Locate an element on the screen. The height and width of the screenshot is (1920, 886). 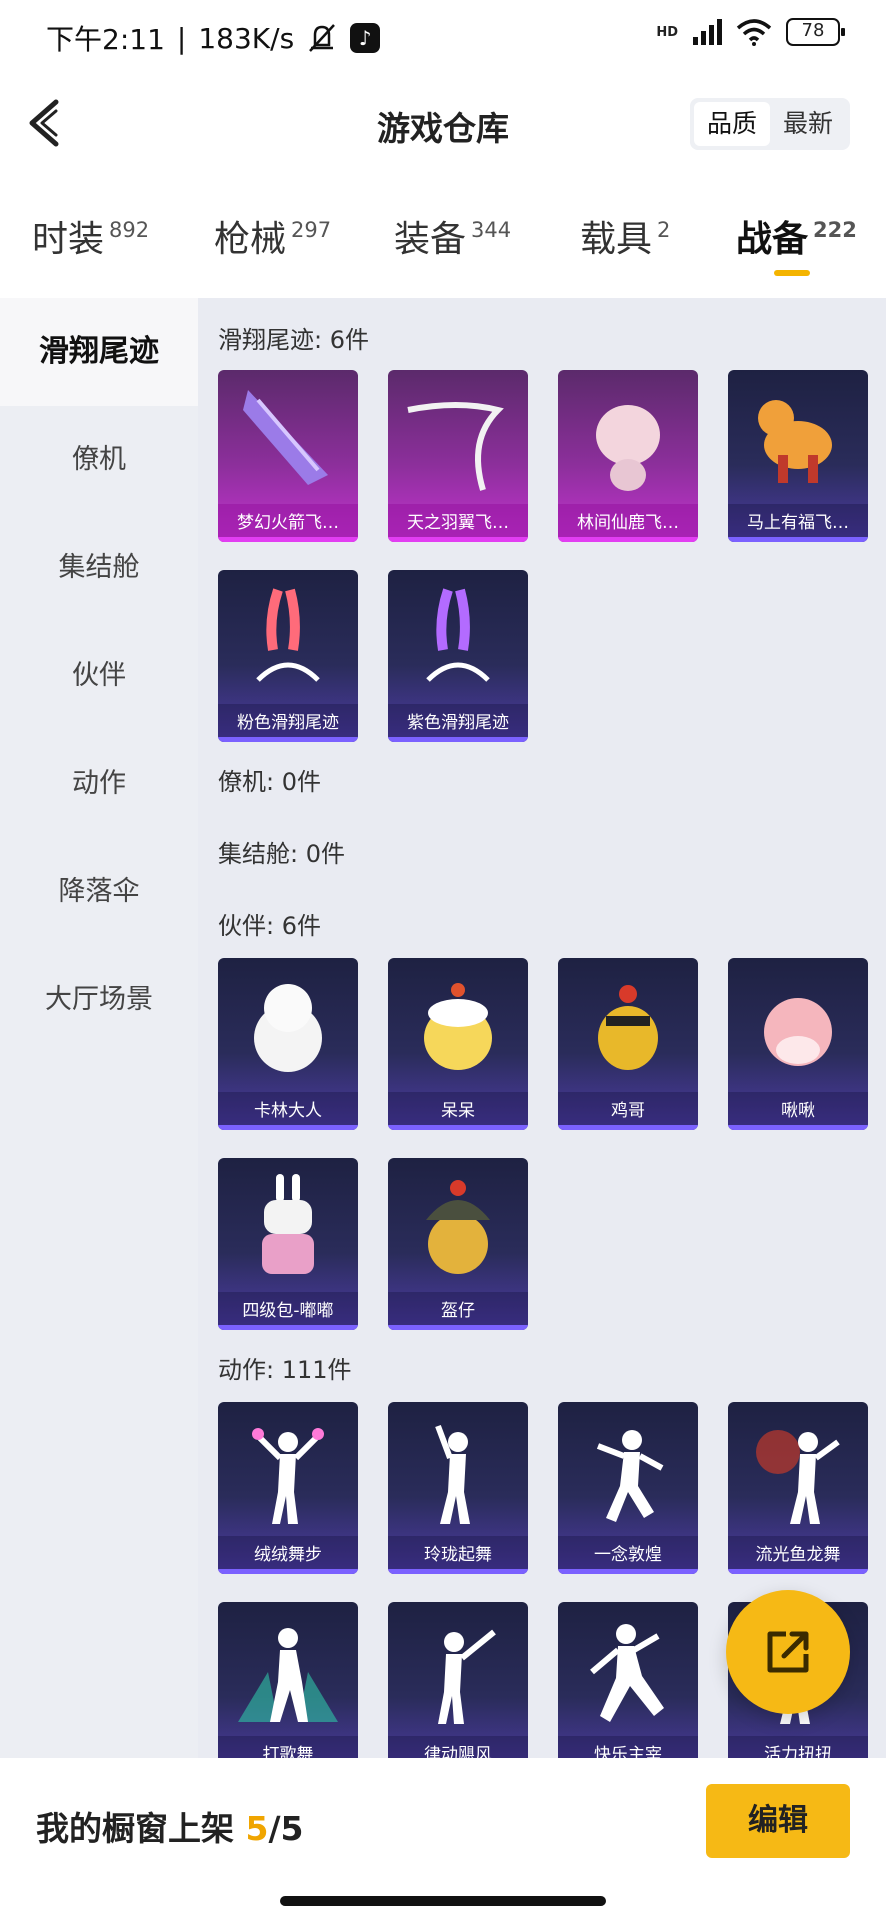
item-label: 活力扭扭 is located at coordinates (798, 1747).